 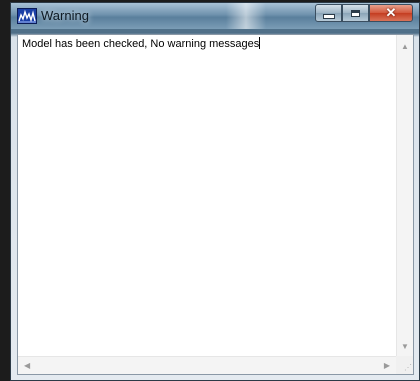 I want to click on title-bar-highlight, so click(x=246, y=16).